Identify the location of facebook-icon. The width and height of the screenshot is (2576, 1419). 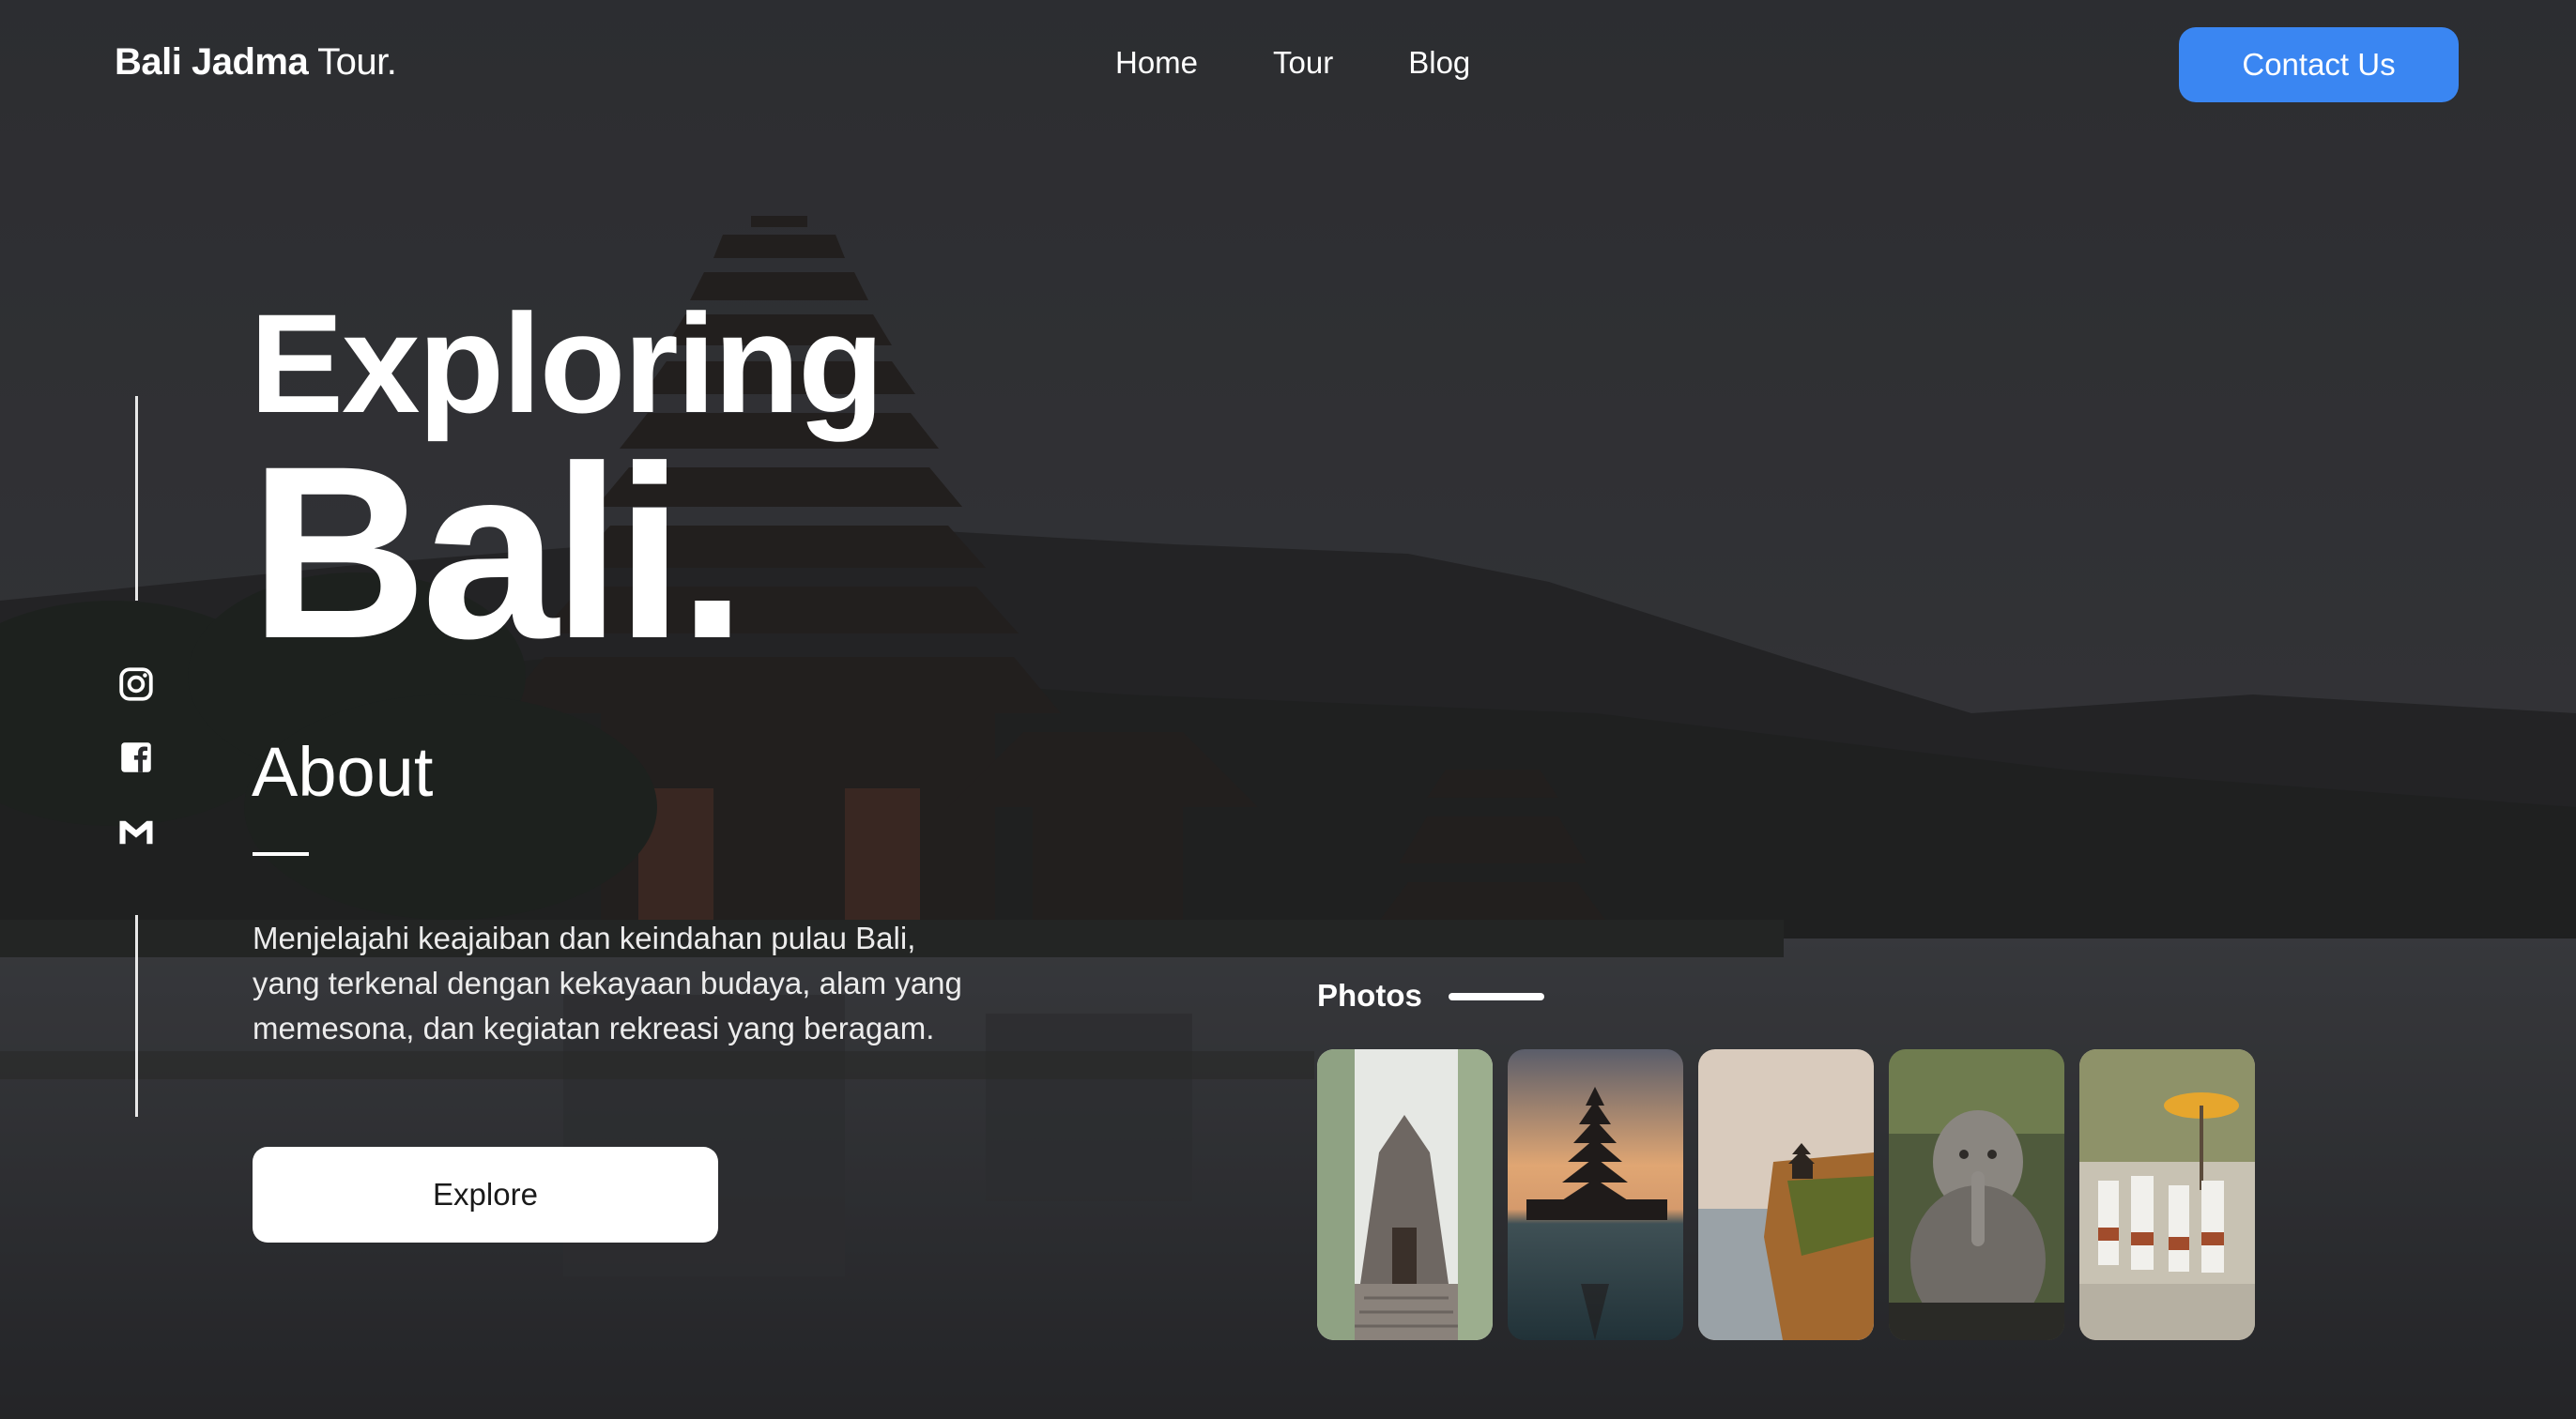
(136, 757).